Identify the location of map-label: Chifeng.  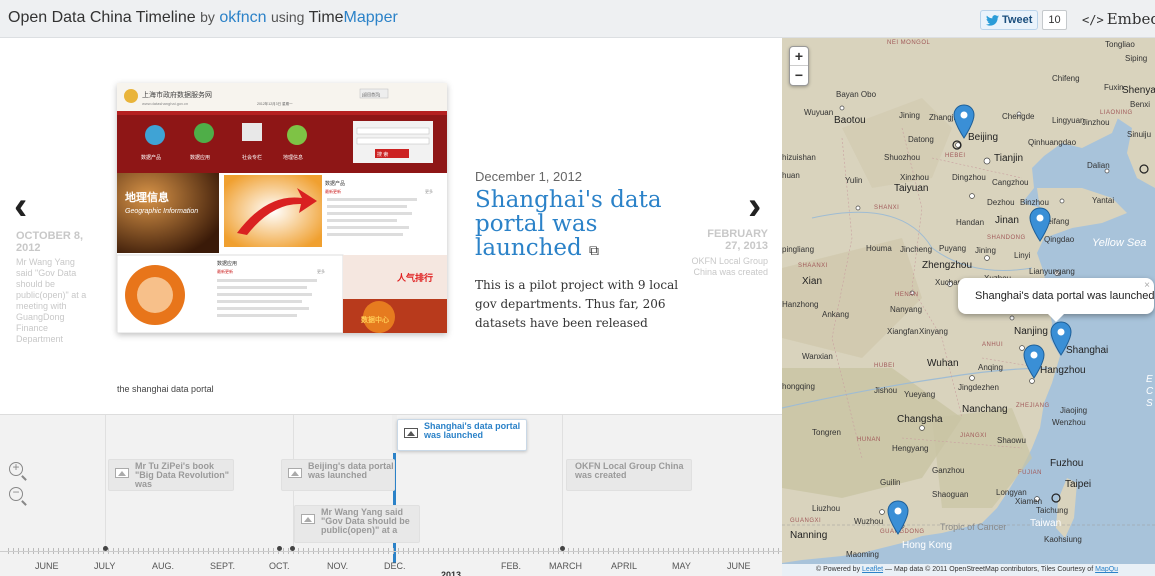
(1066, 78).